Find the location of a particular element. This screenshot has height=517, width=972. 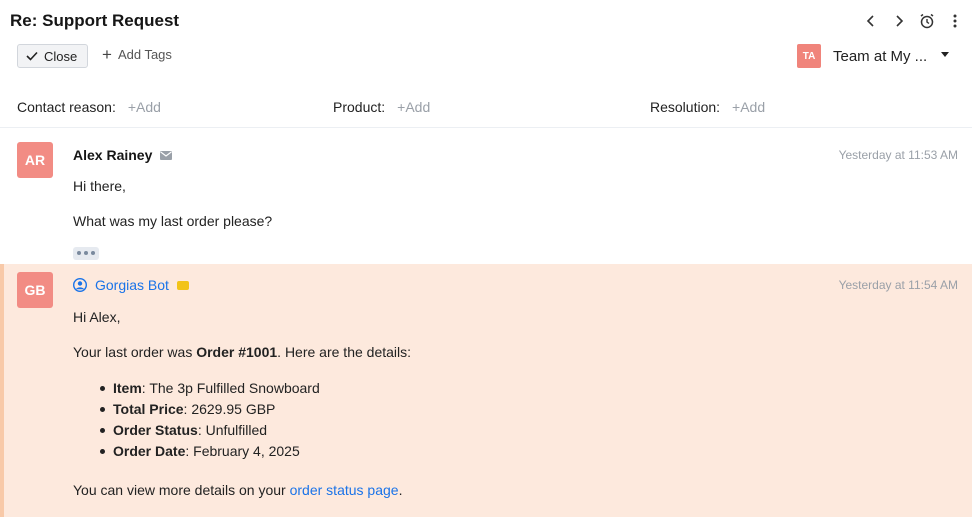

field-product: Product: +Add is located at coordinates (381, 107).